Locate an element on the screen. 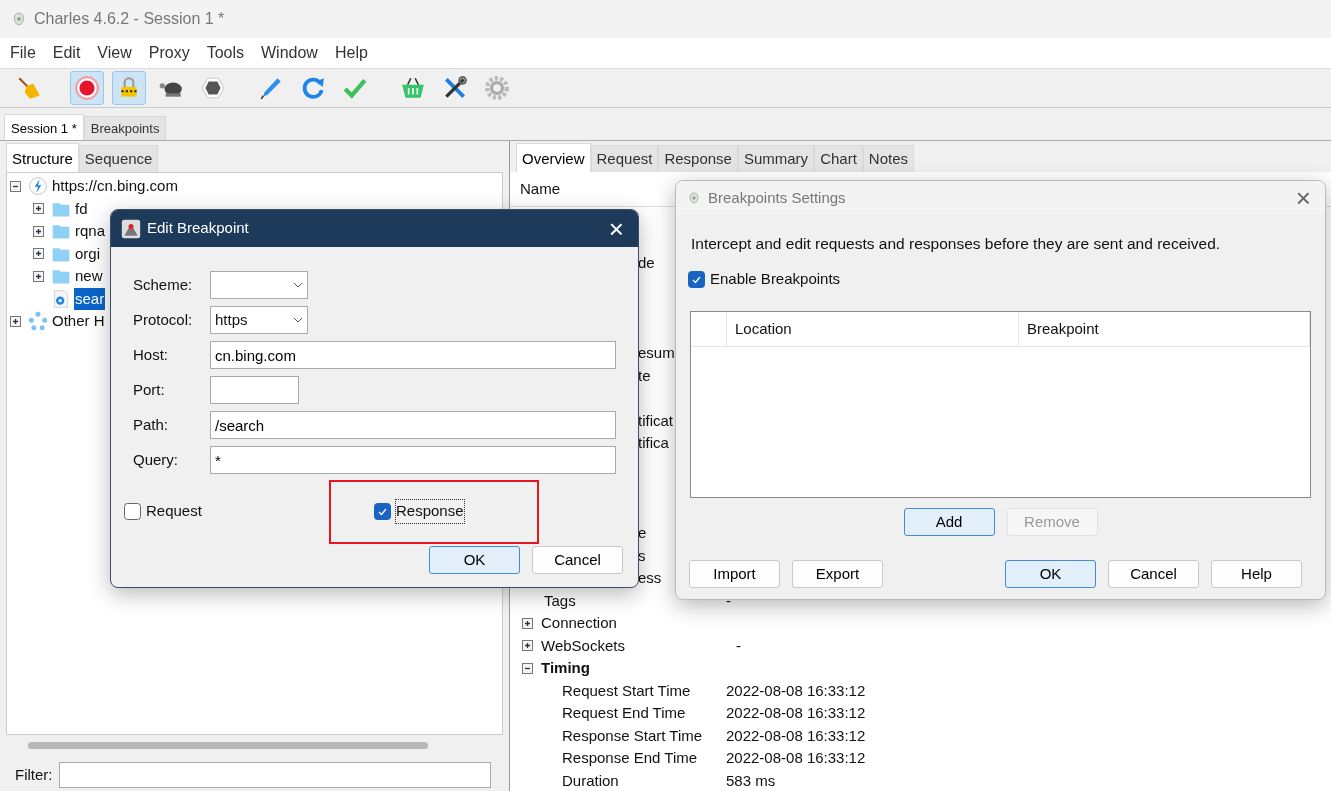 The height and width of the screenshot is (791, 1331). input-field: cn.bing.com is located at coordinates (413, 355).